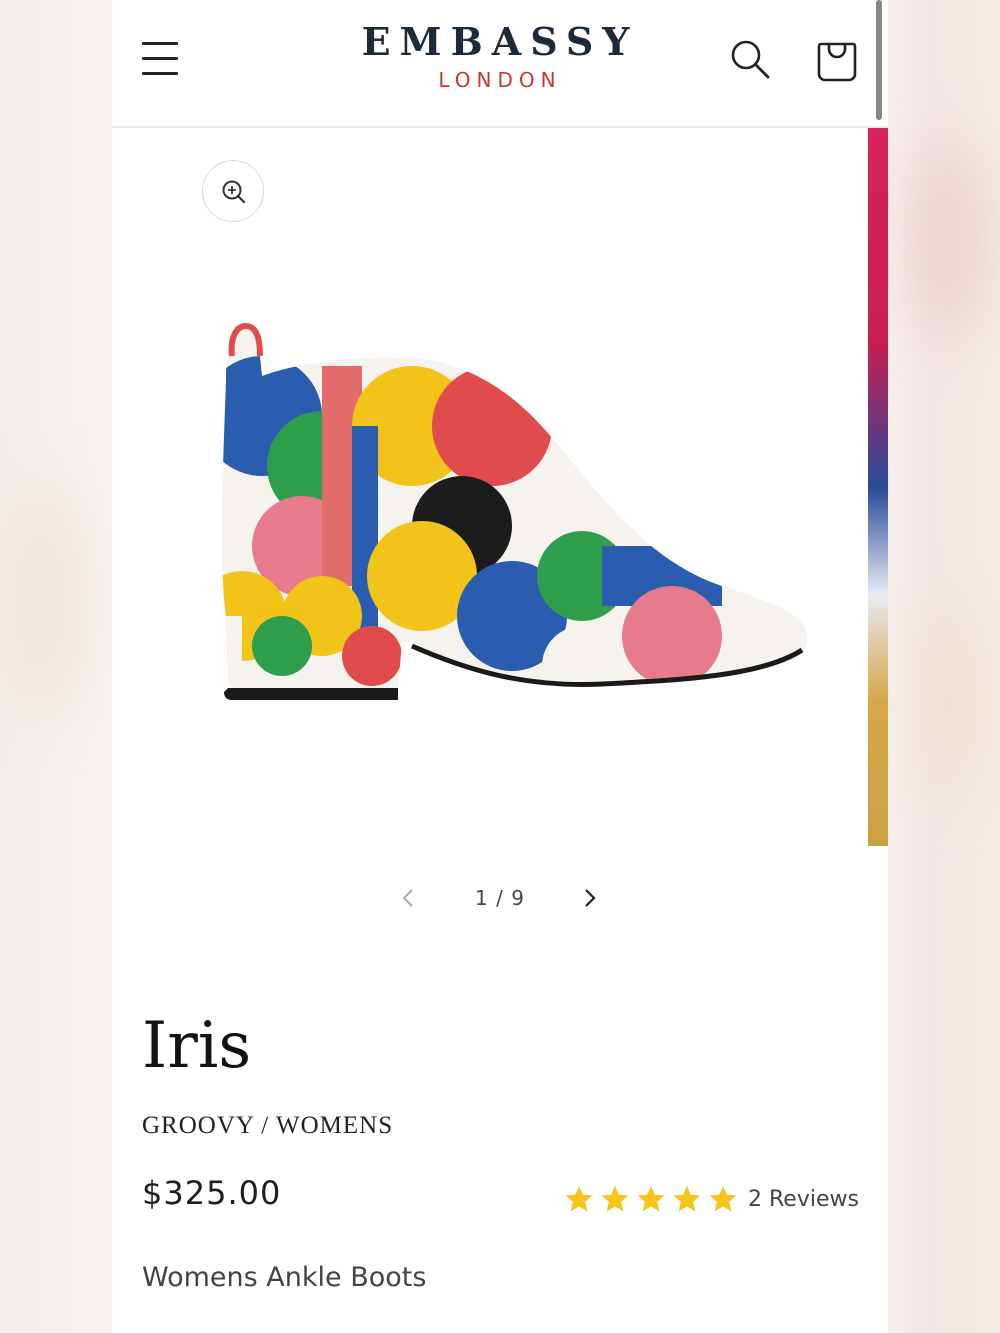 This screenshot has height=1333, width=1000. I want to click on gallery-pager: 1 / 9, so click(500, 898).